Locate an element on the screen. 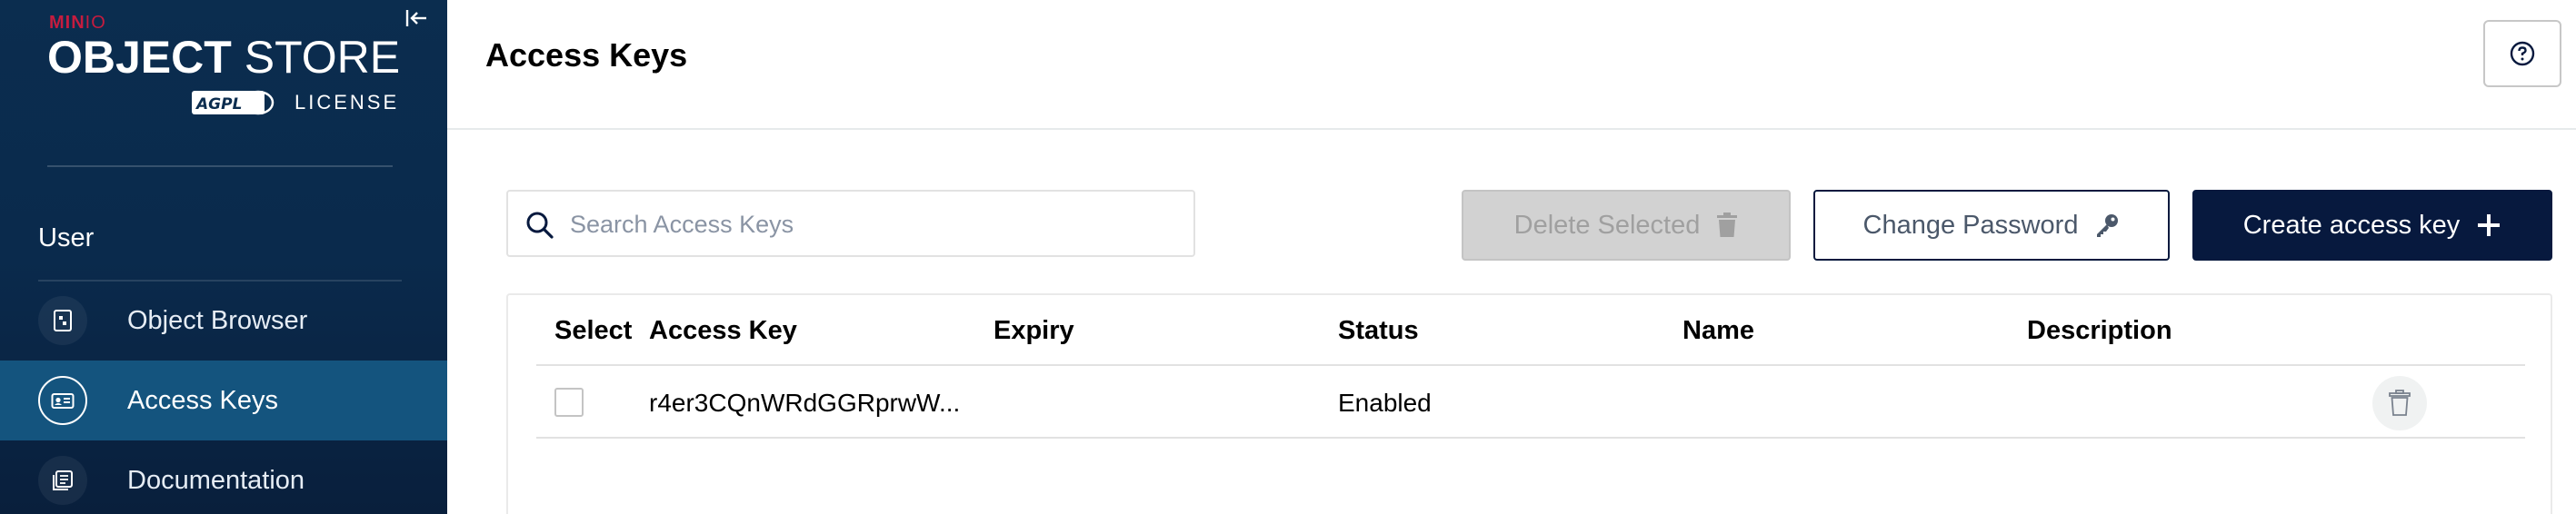 Image resolution: width=2576 pixels, height=514 pixels. documentation-icon-wrap is located at coordinates (62, 480).